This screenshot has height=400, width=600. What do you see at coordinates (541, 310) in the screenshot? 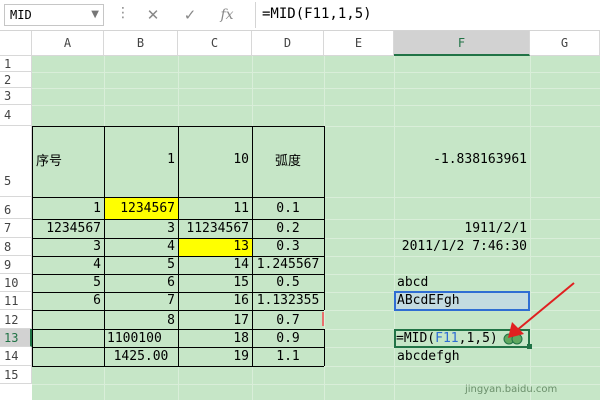
I see `annotation-arrow-icon` at bounding box center [541, 310].